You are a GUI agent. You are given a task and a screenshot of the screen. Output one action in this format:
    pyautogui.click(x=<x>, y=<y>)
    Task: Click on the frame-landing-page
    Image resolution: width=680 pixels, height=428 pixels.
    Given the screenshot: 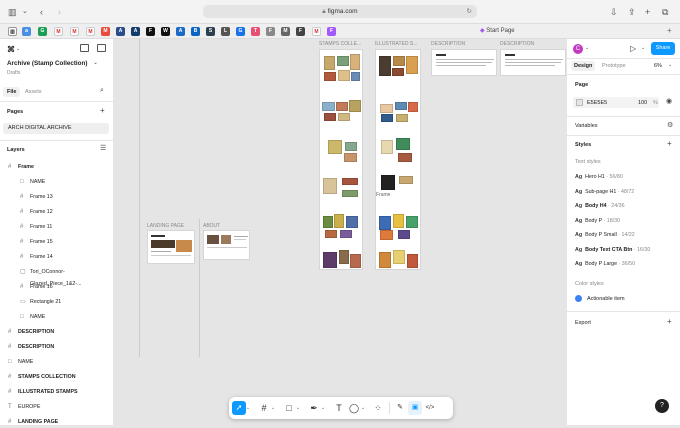 What is the action you would take?
    pyautogui.click(x=171, y=247)
    